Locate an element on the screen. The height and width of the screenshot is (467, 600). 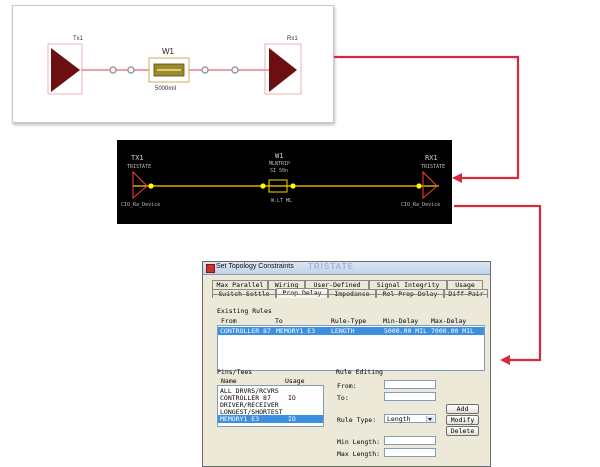
tab-max-parallel: Max Parallel is located at coordinates (240, 284).